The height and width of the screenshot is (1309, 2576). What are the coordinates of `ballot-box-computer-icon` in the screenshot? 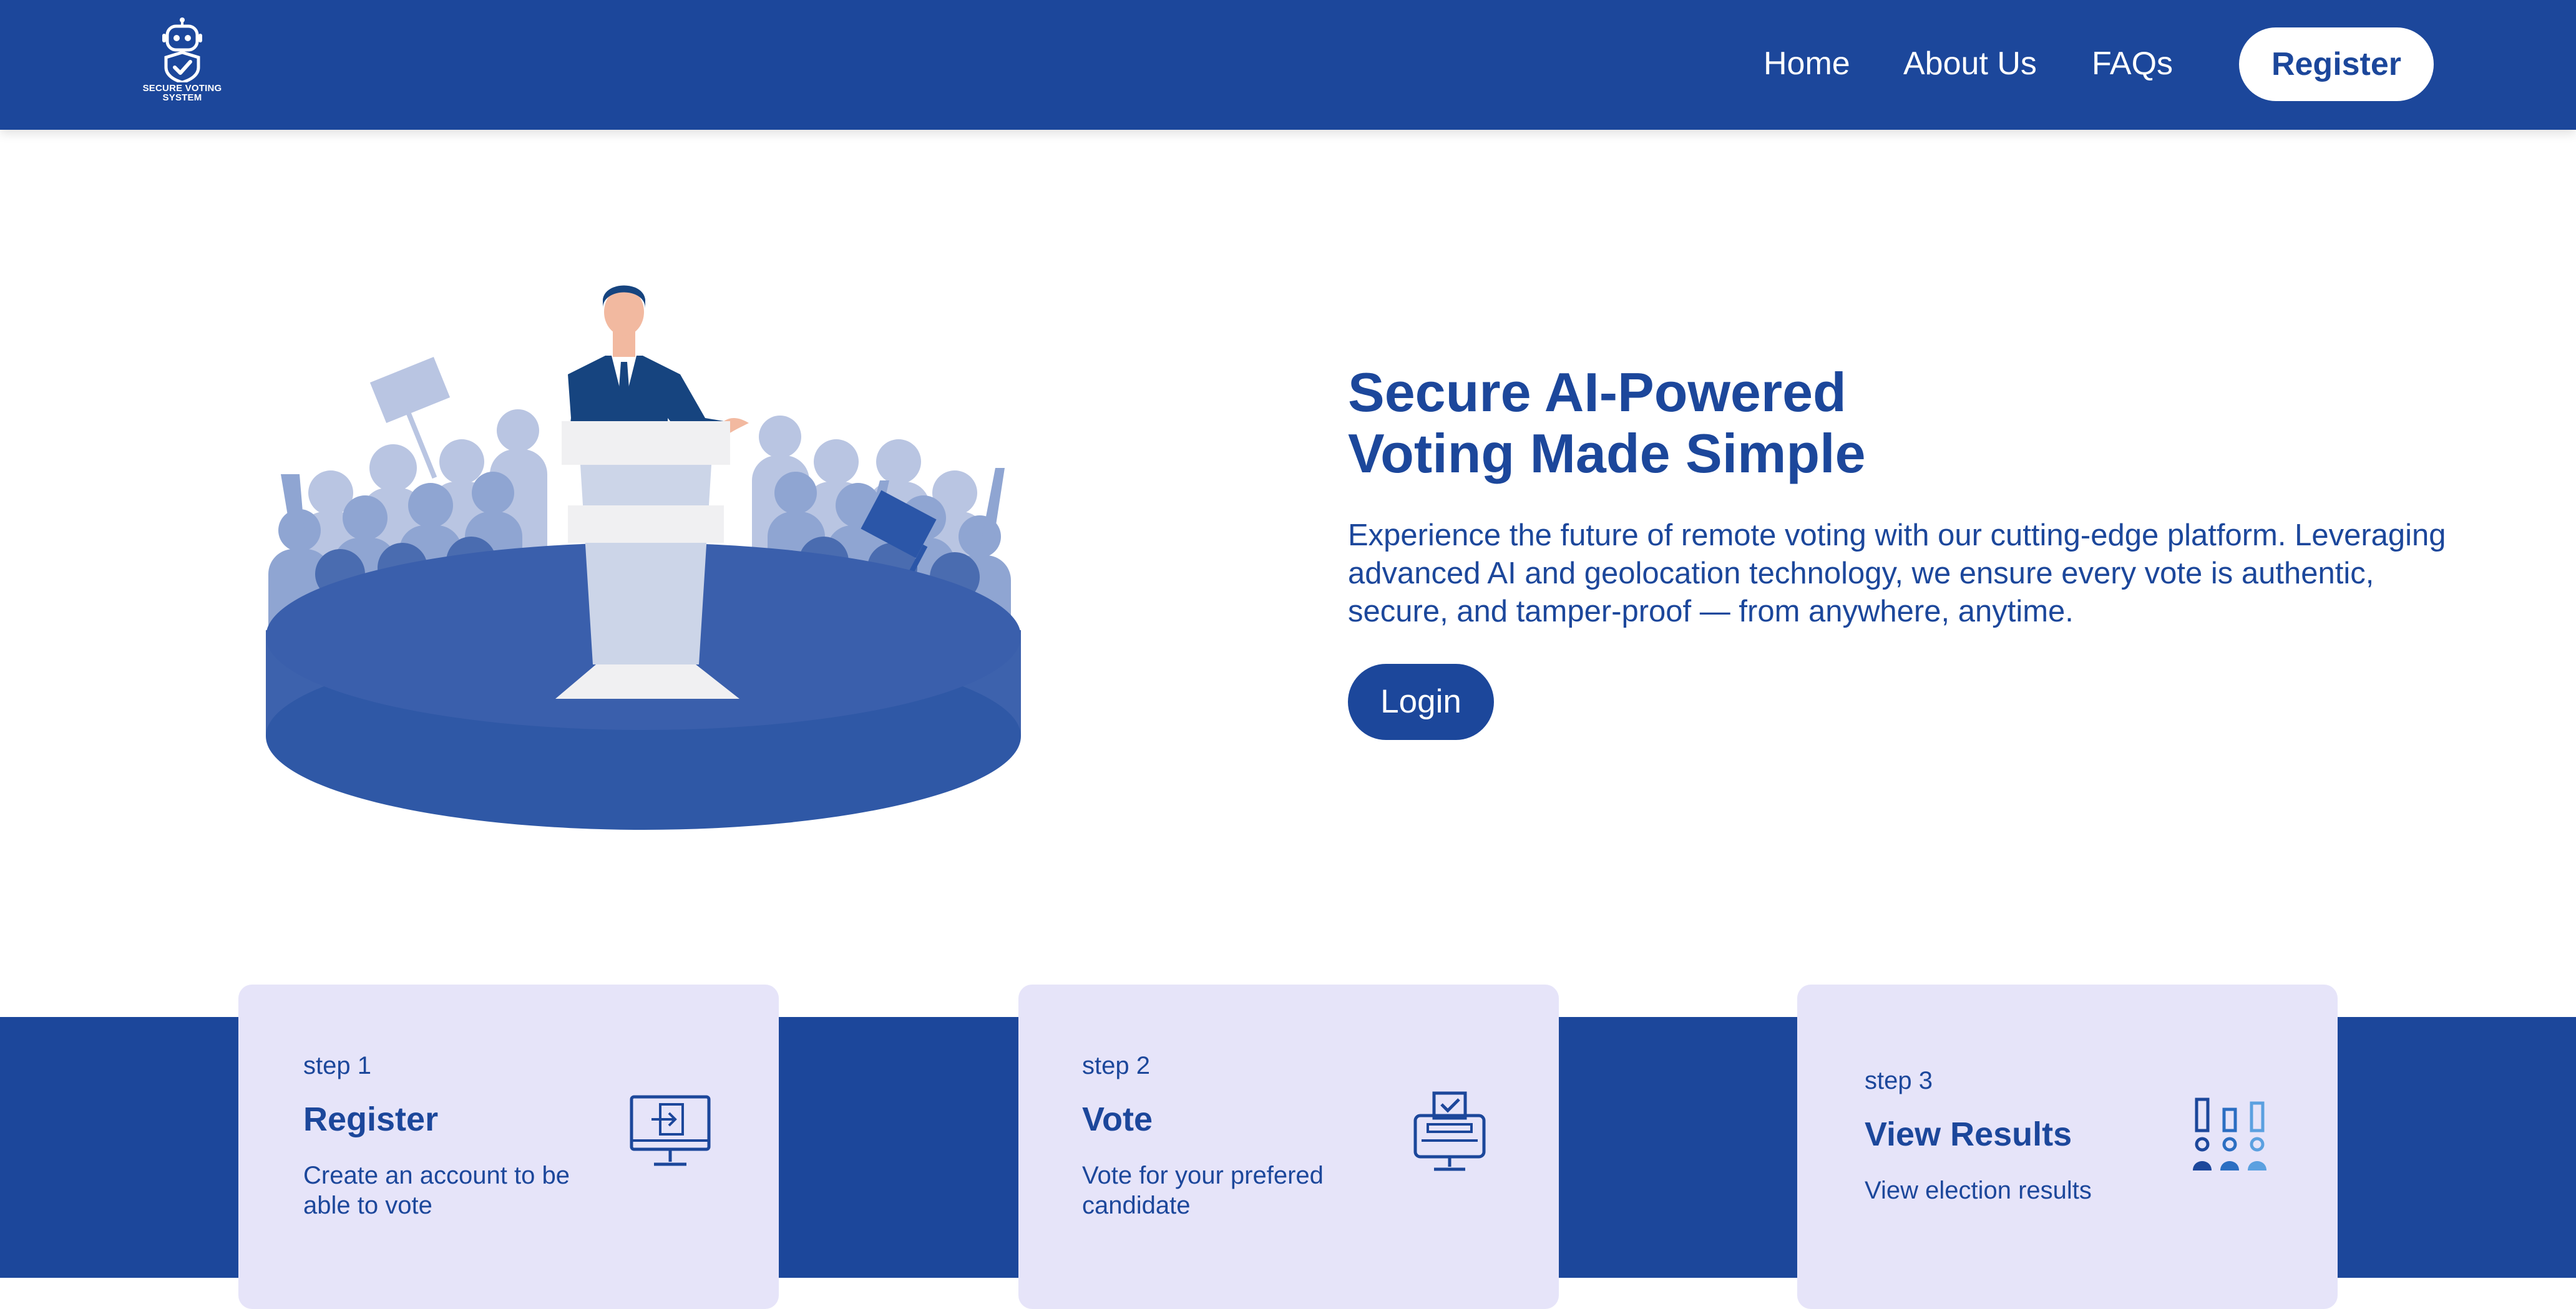 It's located at (1449, 1131).